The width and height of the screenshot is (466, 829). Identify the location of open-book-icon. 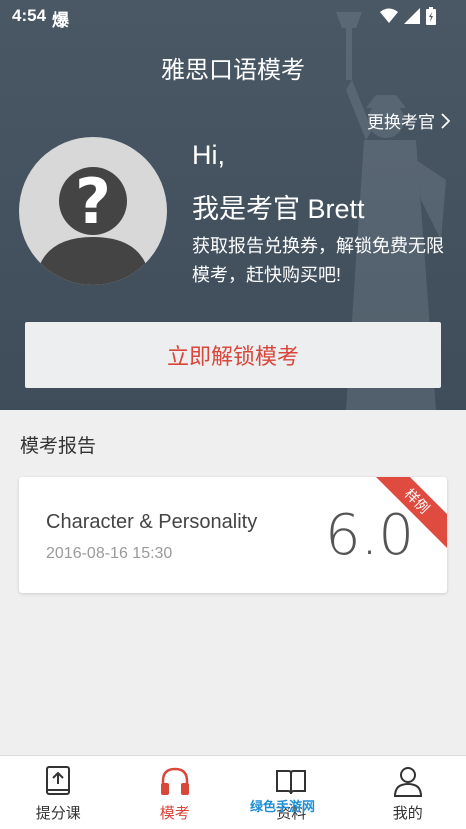
(291, 781).